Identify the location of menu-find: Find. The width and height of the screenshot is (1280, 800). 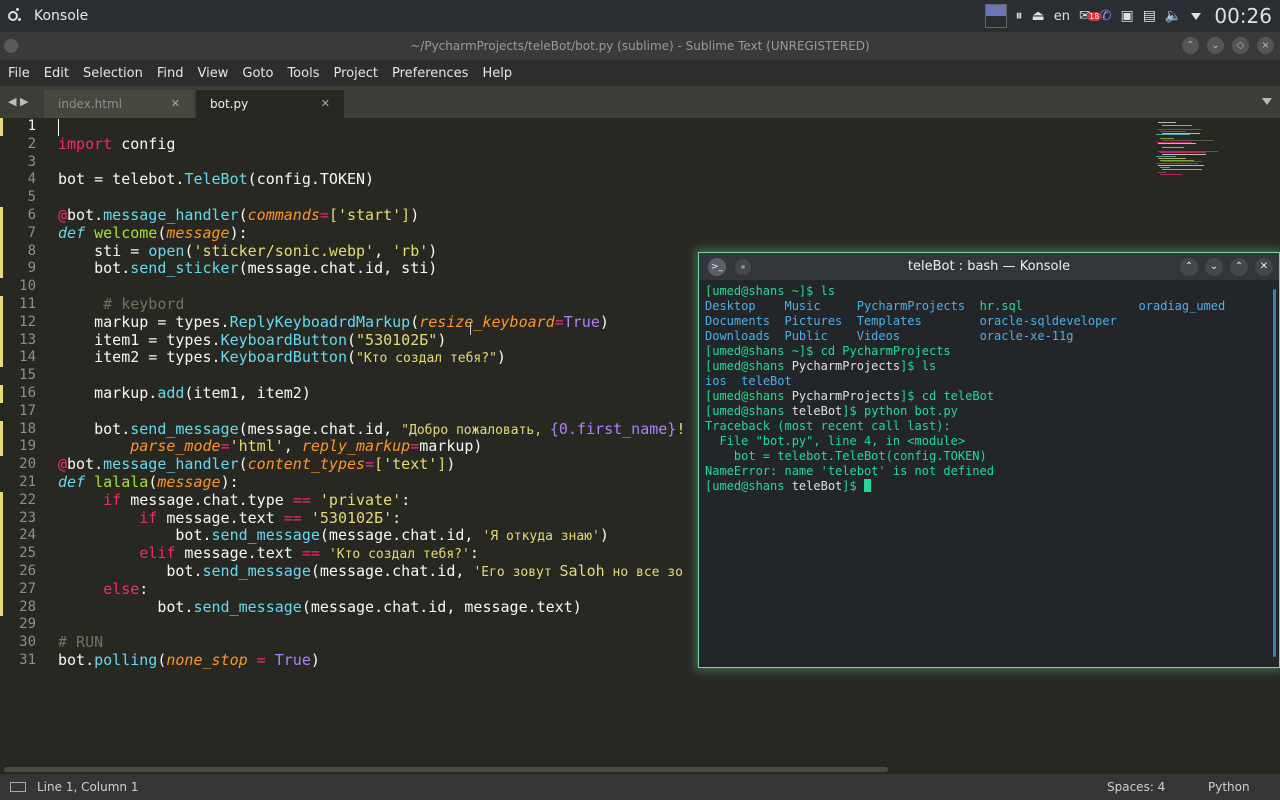
(170, 73).